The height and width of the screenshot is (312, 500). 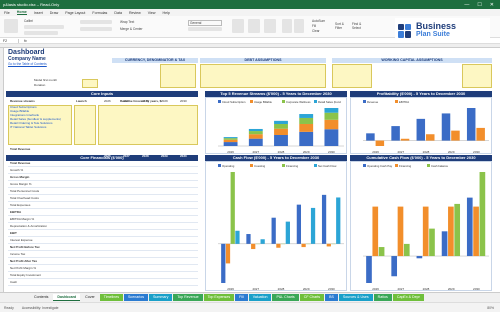 What do you see at coordinates (127, 22) in the screenshot?
I see `wrap-text-button: Wrap Text` at bounding box center [127, 22].